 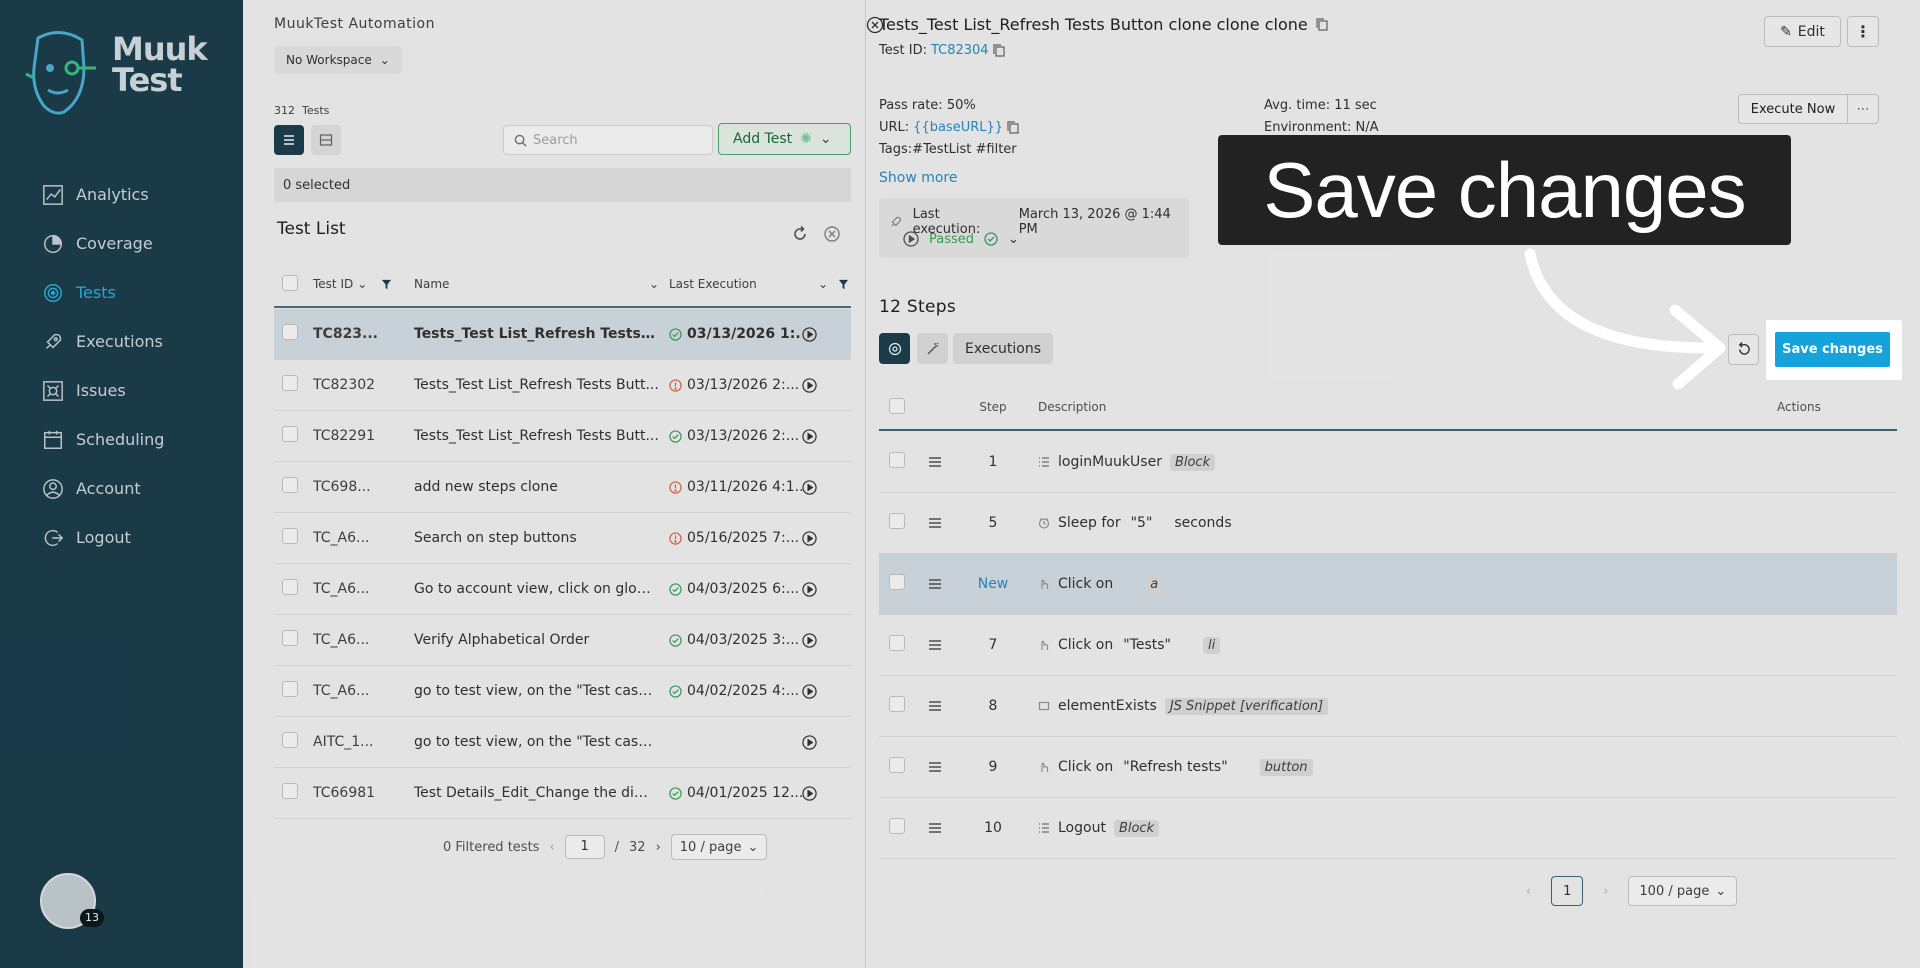 I want to click on url-value: {{baseURL}}, so click(x=958, y=127).